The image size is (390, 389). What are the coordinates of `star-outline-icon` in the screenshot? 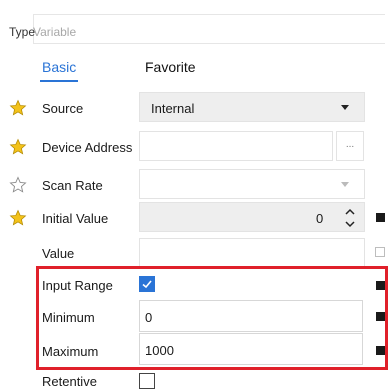 It's located at (18, 185).